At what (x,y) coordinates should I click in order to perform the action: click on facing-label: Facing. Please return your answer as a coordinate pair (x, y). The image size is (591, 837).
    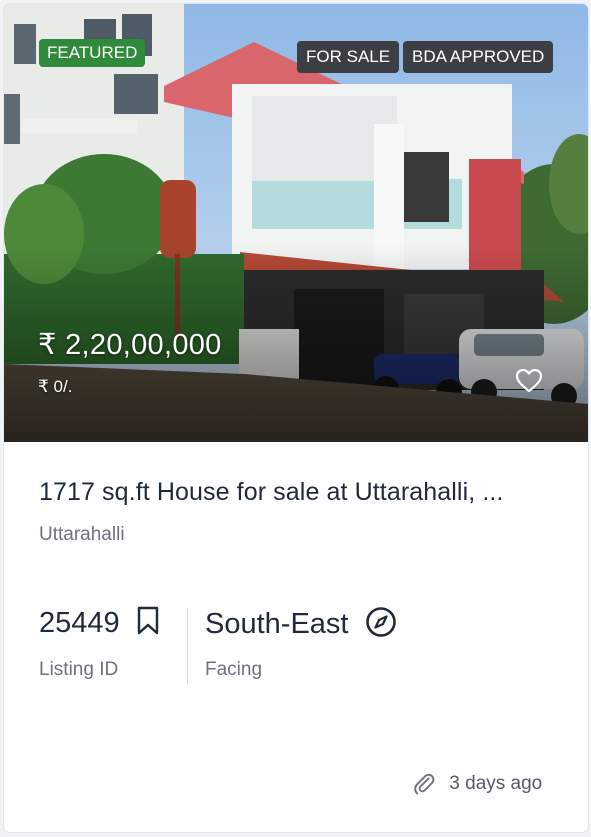
    Looking at the image, I should click on (234, 669).